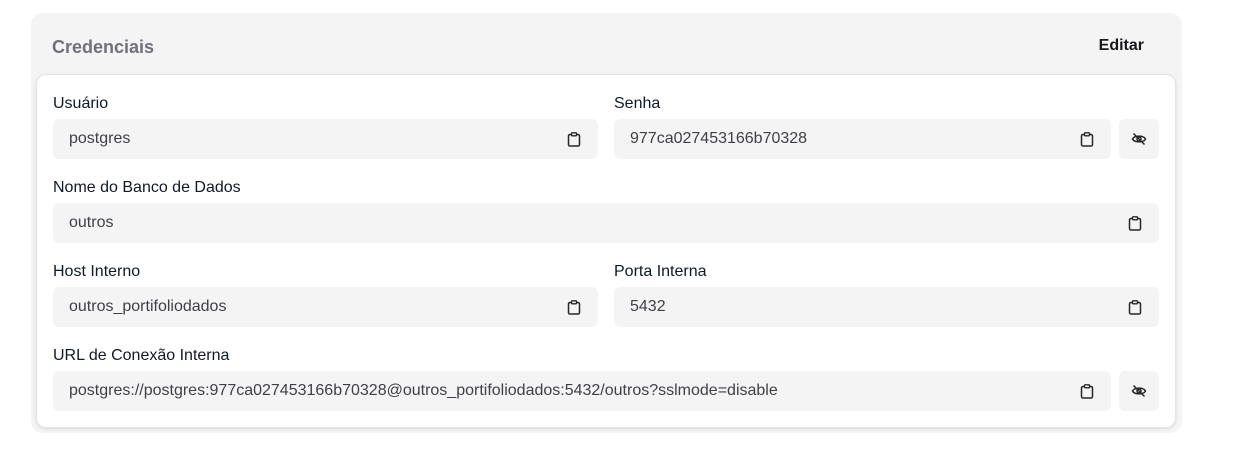  Describe the element at coordinates (97, 271) in the screenshot. I see `host-label: Host Interno` at that location.